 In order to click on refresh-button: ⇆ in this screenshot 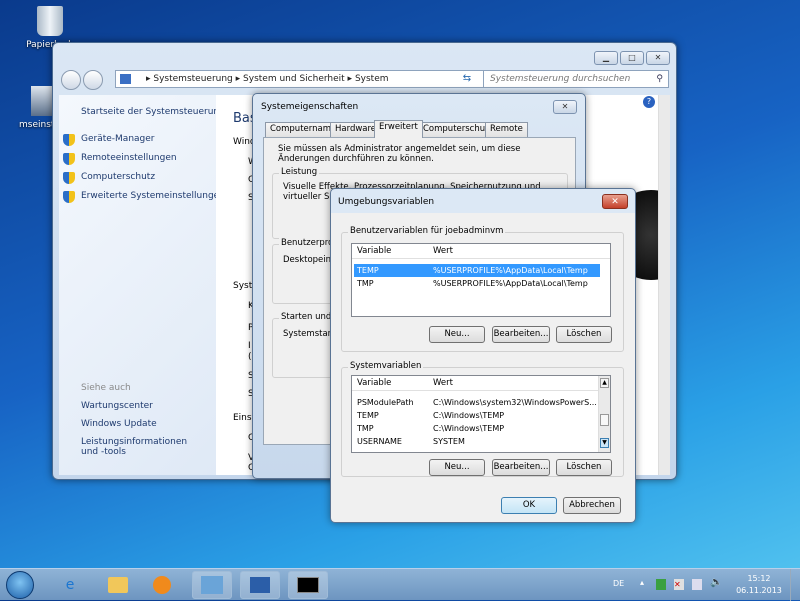, I will do `click(467, 79)`.